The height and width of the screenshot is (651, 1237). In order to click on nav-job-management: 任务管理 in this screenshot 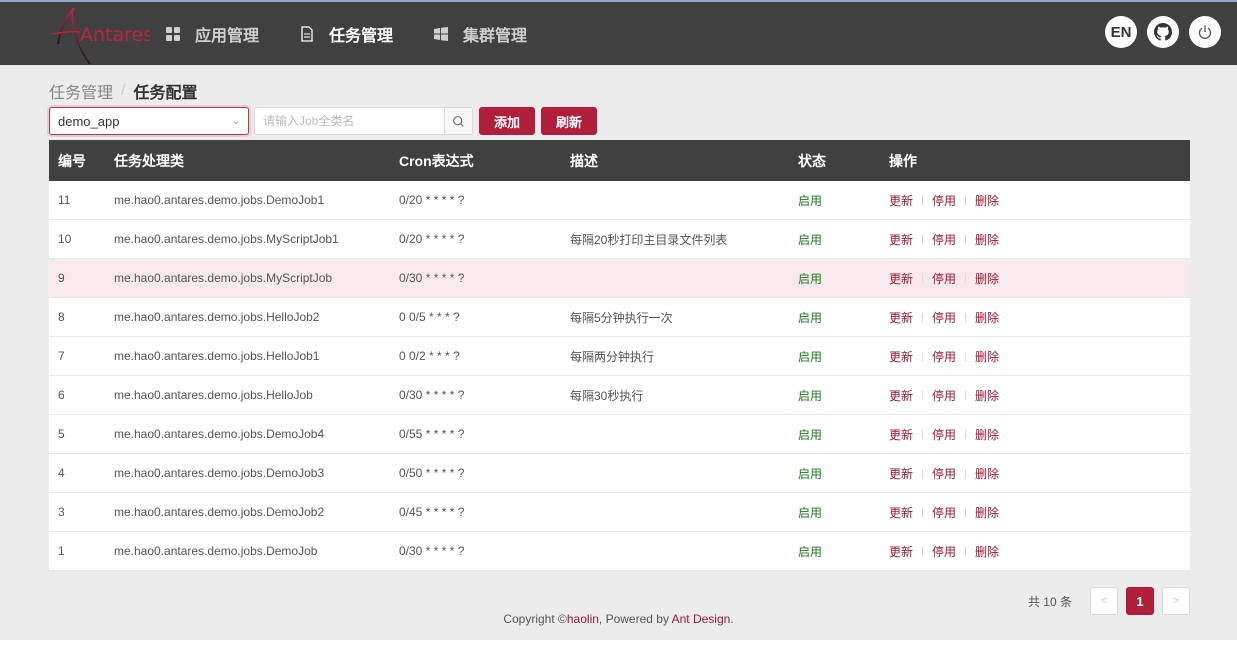, I will do `click(346, 34)`.